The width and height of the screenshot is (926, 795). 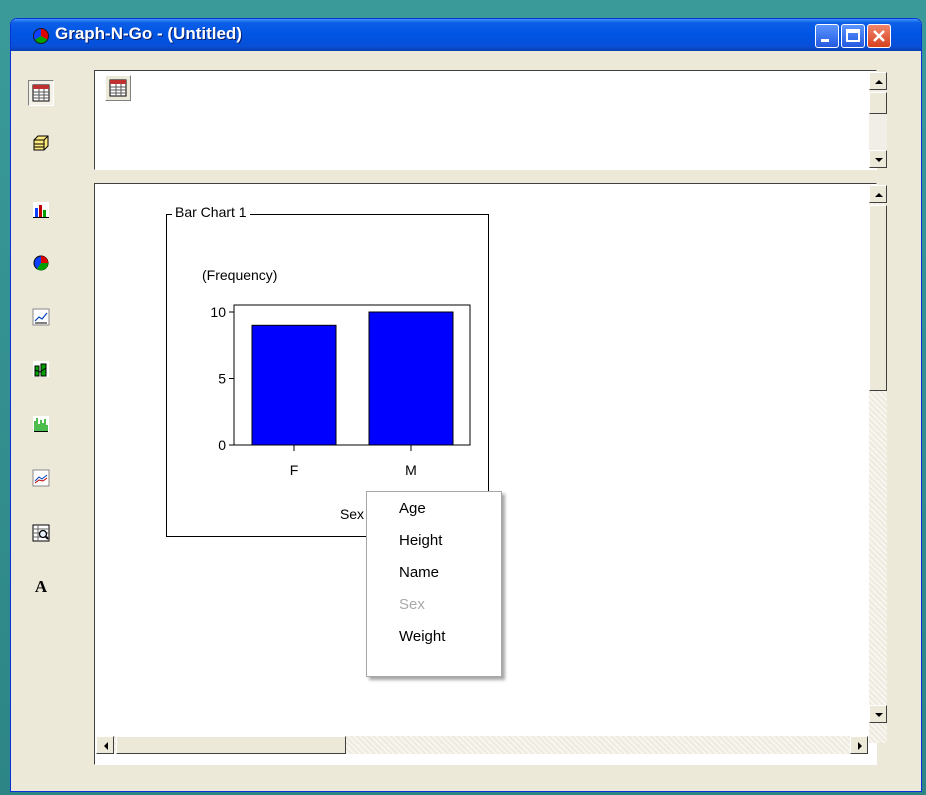 I want to click on y-axis-label: (Frequency), so click(x=239, y=275).